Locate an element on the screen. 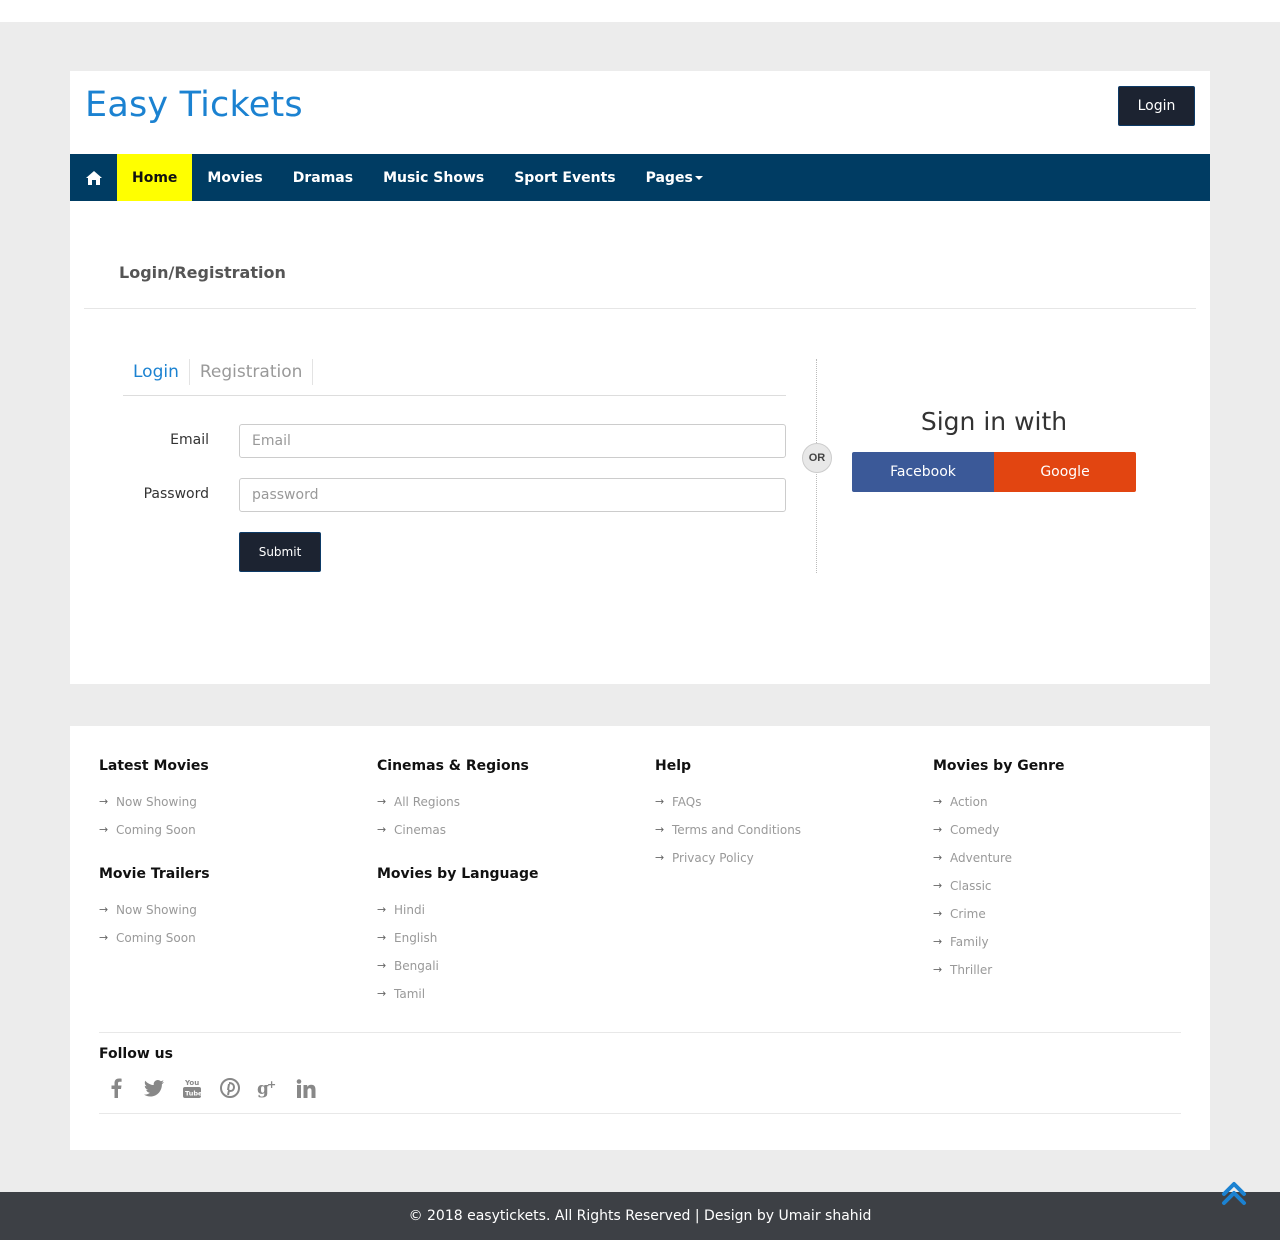  nav-home: Home is located at coordinates (155, 177).